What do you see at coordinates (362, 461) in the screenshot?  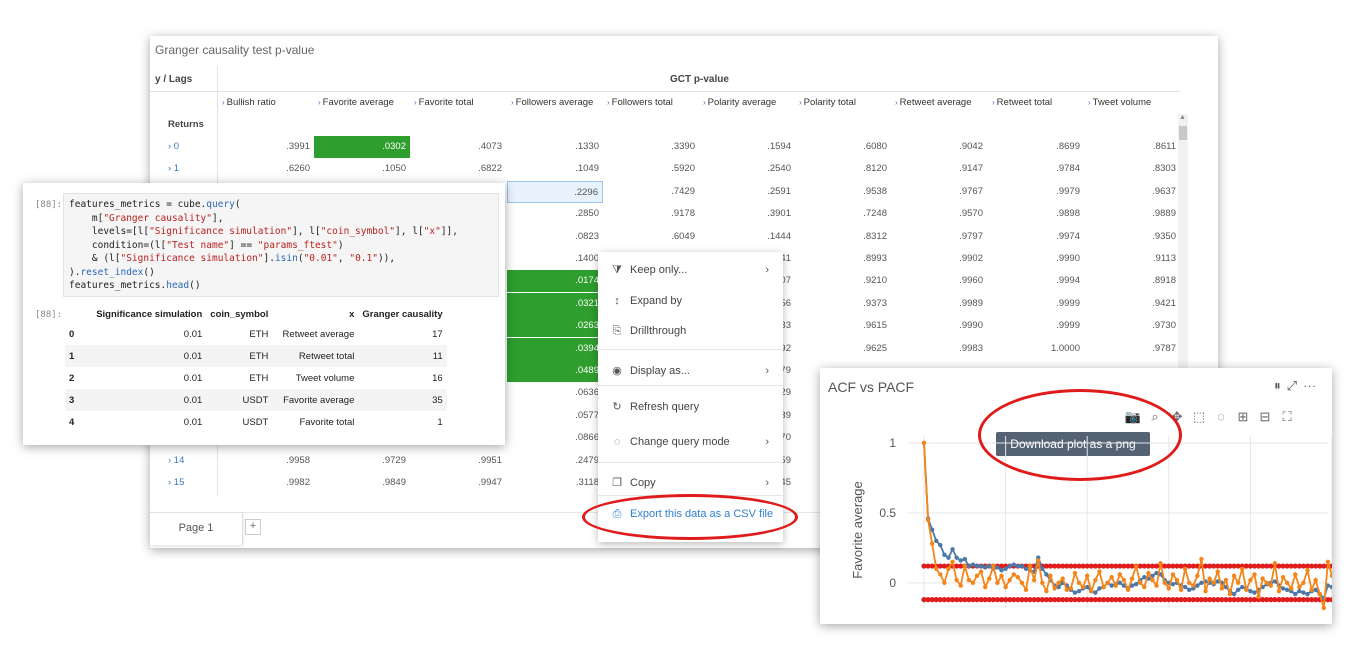 I see `table-cell: .9729` at bounding box center [362, 461].